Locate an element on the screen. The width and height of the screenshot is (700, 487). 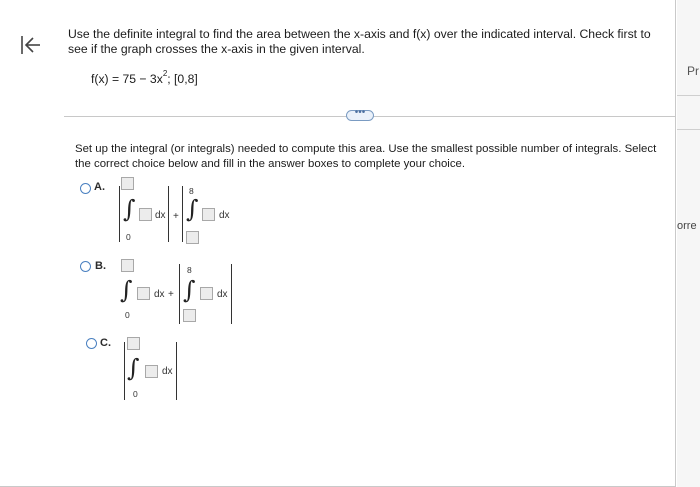
choice-c-lower-limit: 0 is located at coordinates (135, 394).